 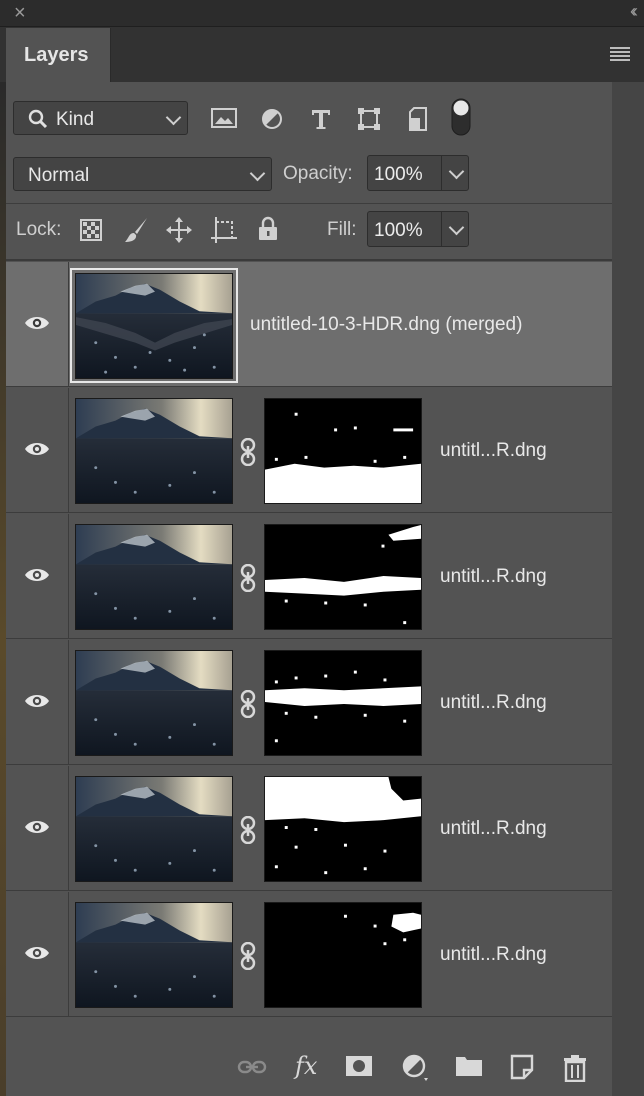 What do you see at coordinates (469, 1066) in the screenshot?
I see `new-group-icon` at bounding box center [469, 1066].